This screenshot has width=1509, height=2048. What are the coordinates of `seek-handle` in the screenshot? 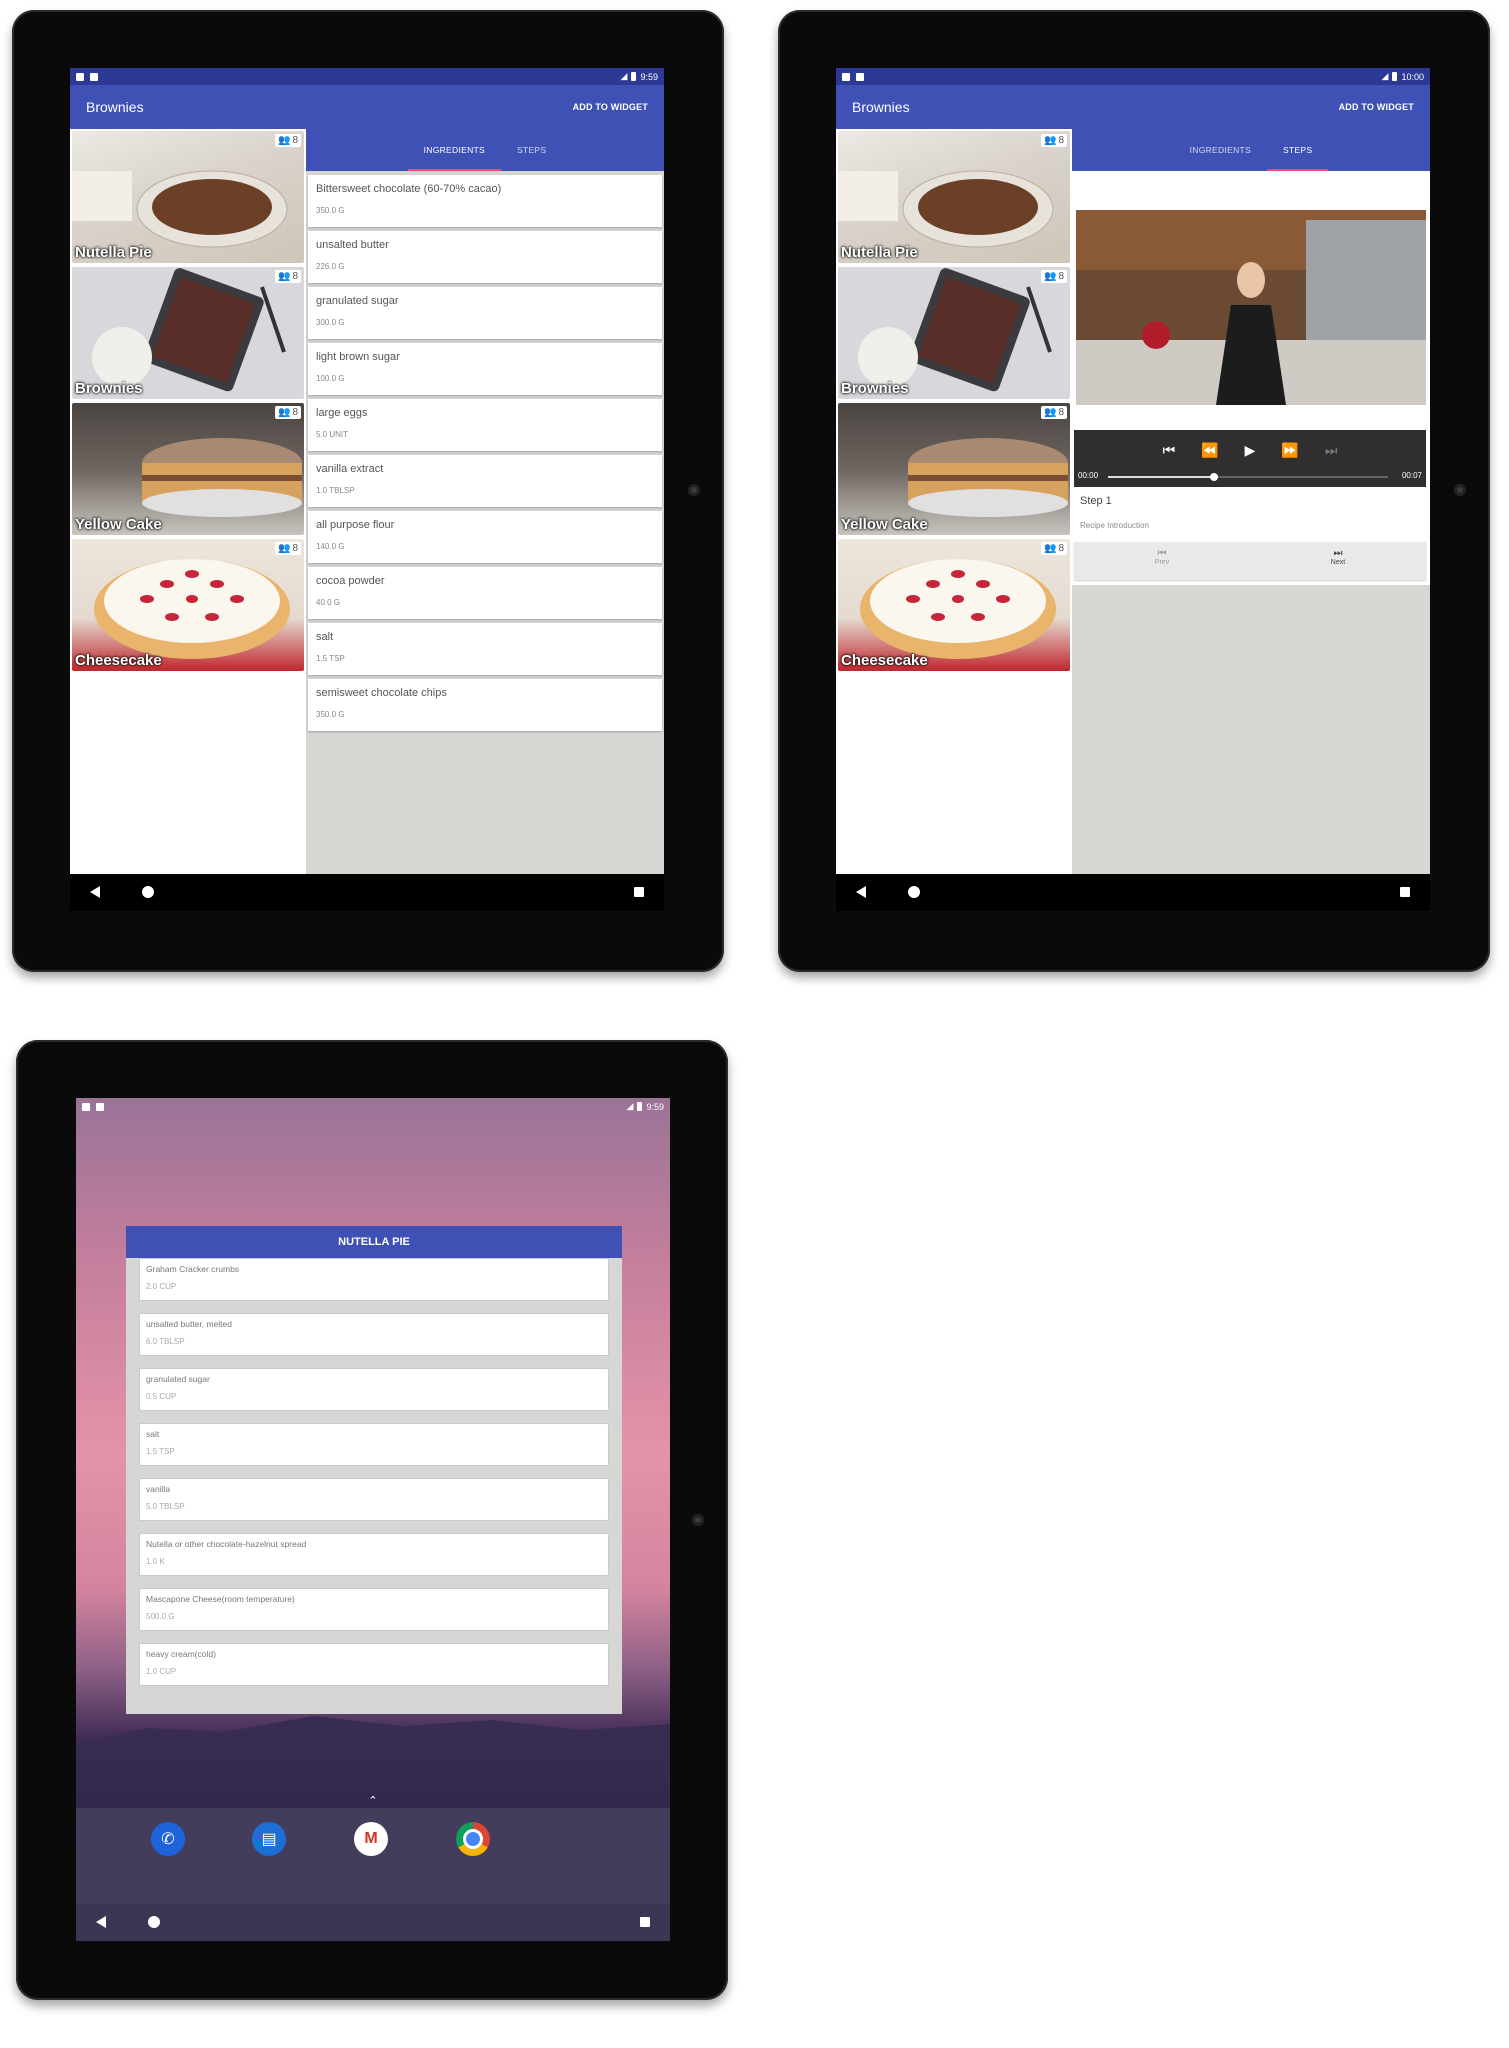 It's located at (1214, 477).